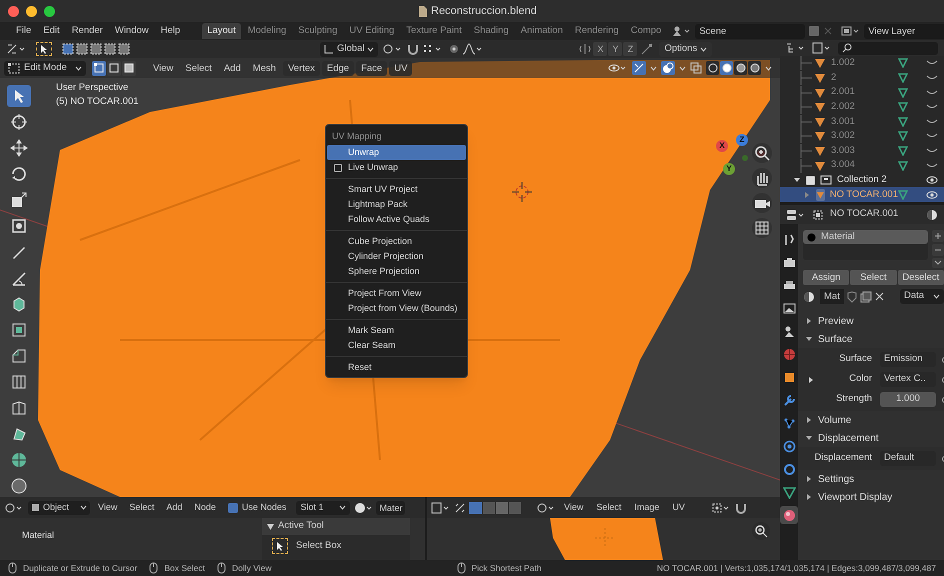 Image resolution: width=944 pixels, height=576 pixels. What do you see at coordinates (51, 31) in the screenshot?
I see `menu-item: Edit` at bounding box center [51, 31].